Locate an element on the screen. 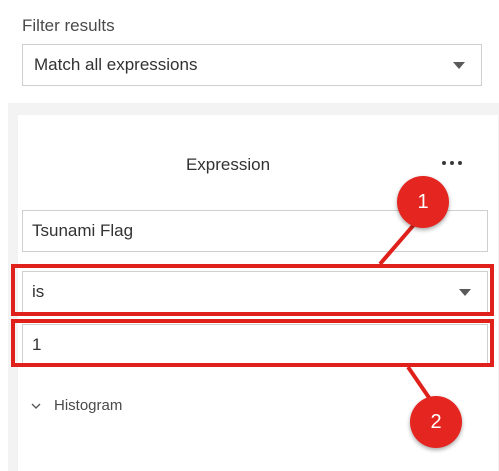 The height and width of the screenshot is (471, 499). match-expressions-select: Match all expressions is located at coordinates (252, 65).